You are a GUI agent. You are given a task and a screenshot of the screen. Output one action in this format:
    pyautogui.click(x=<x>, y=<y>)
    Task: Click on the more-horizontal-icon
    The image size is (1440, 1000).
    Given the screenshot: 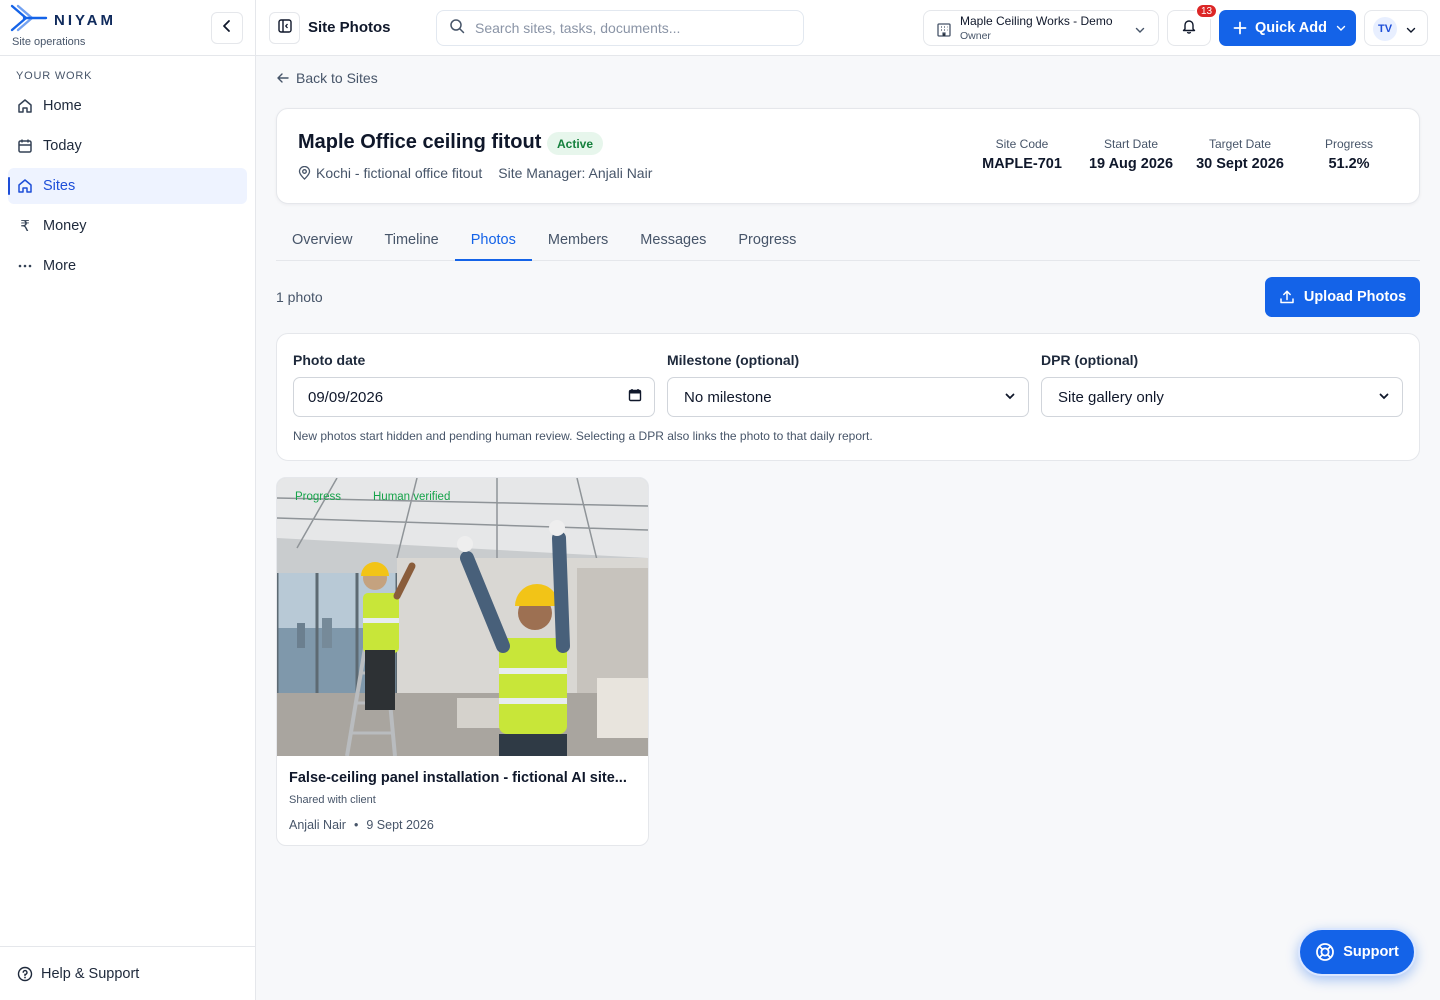 What is the action you would take?
    pyautogui.click(x=25, y=266)
    